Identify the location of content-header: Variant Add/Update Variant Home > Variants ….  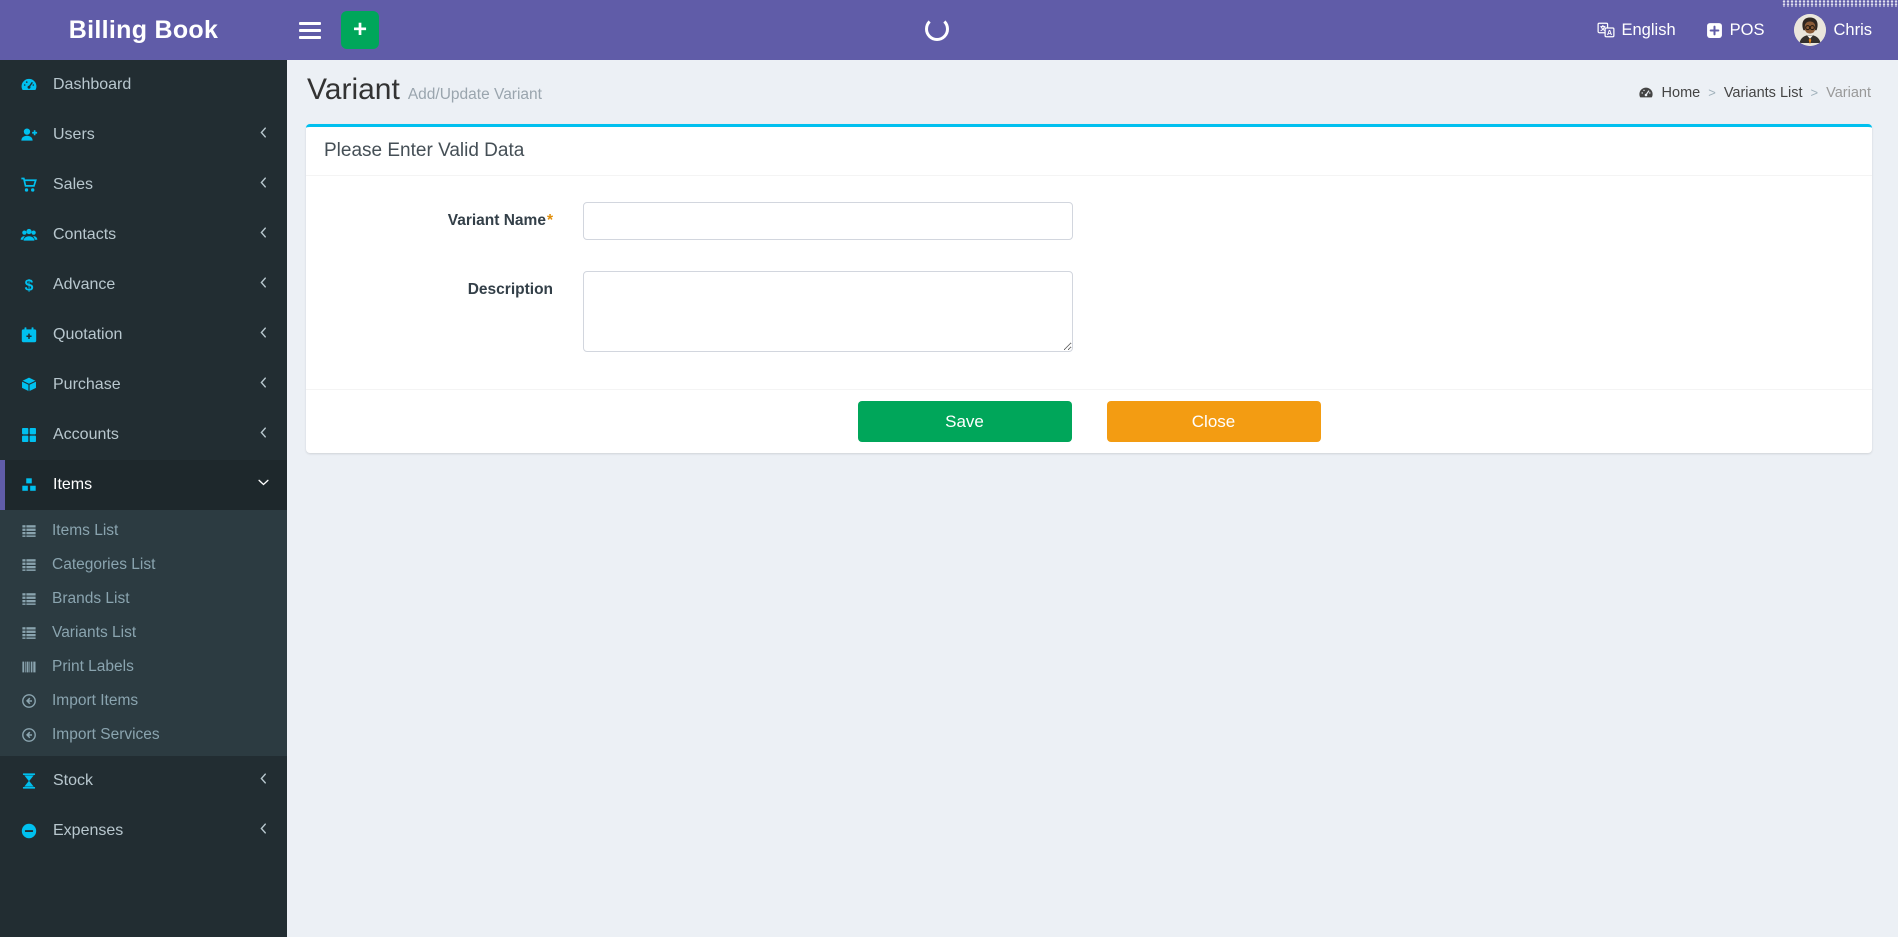
(1092, 92).